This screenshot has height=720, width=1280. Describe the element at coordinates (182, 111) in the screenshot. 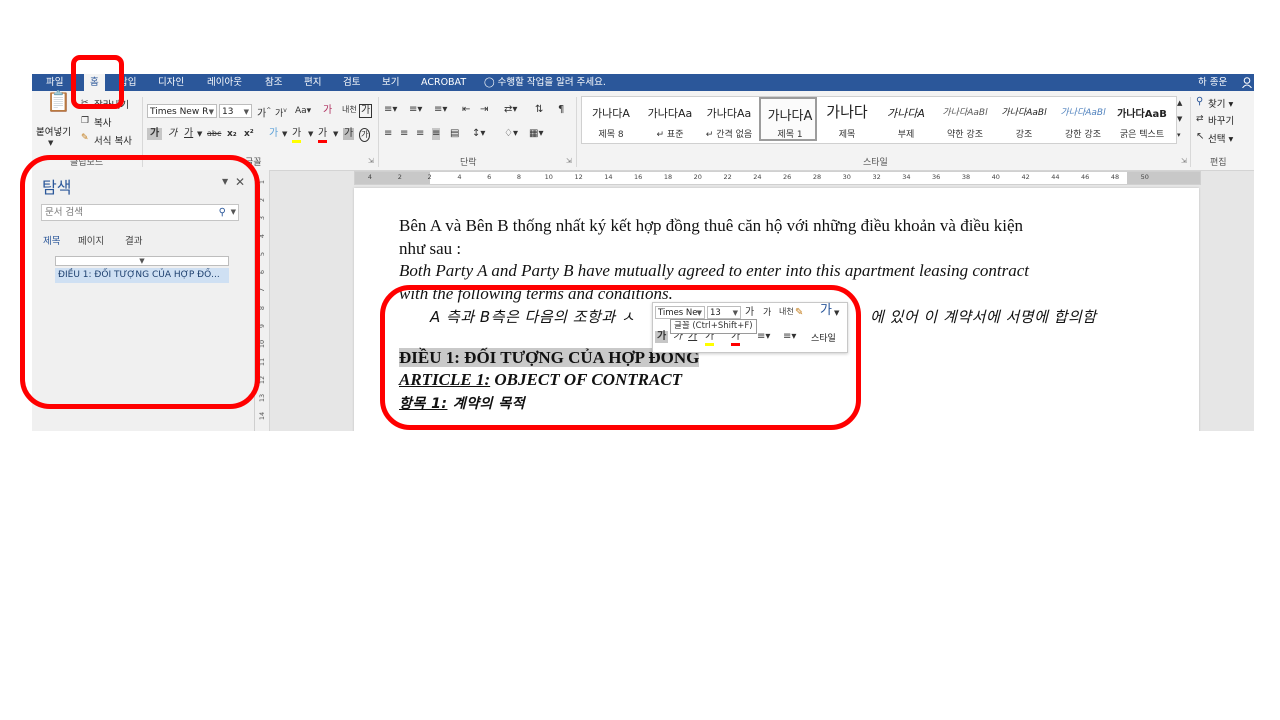

I see `font-name-combo: Times New R ▼` at that location.